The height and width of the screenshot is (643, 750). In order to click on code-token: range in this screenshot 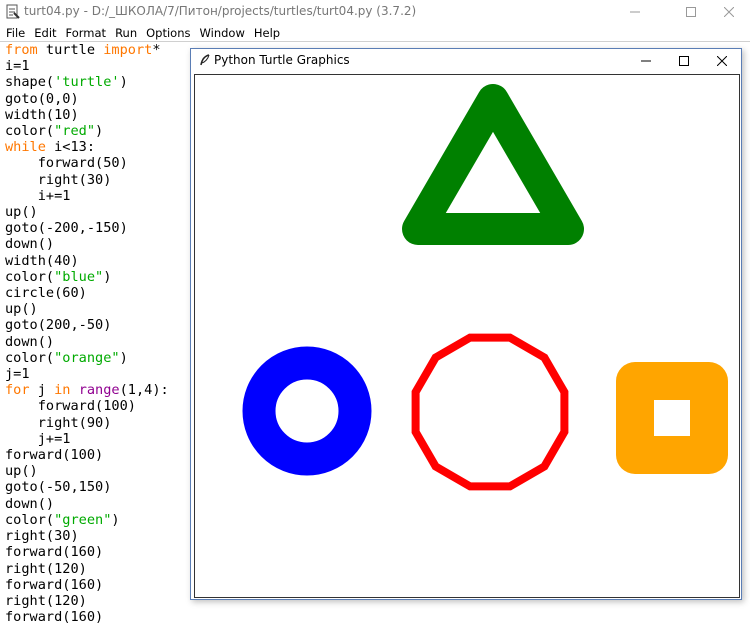, I will do `click(99, 390)`.